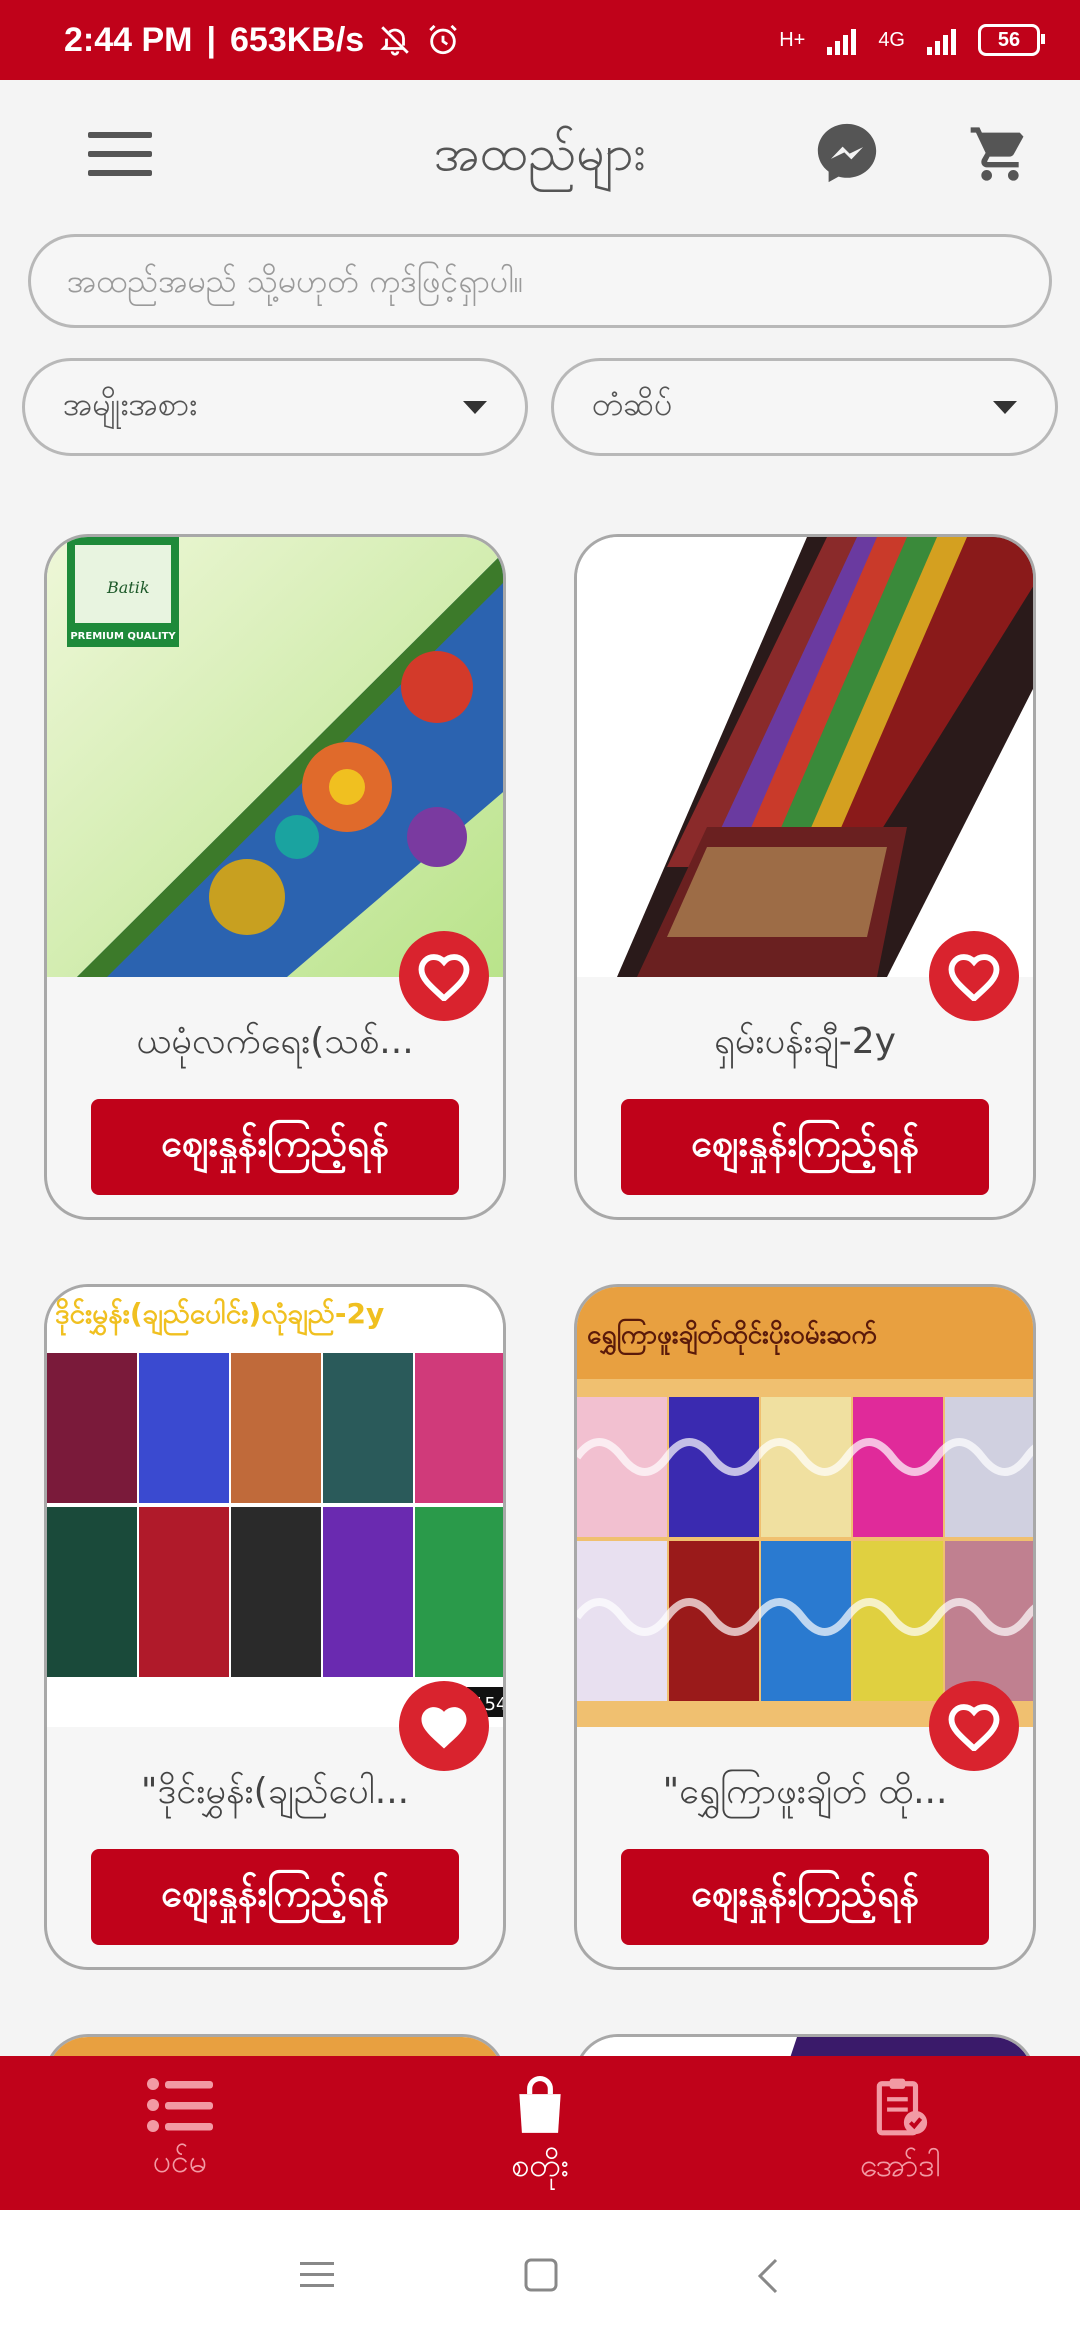 Image resolution: width=1080 pixels, height=2340 pixels. I want to click on category-filter-label: အမျိုးအစား, so click(130, 404).